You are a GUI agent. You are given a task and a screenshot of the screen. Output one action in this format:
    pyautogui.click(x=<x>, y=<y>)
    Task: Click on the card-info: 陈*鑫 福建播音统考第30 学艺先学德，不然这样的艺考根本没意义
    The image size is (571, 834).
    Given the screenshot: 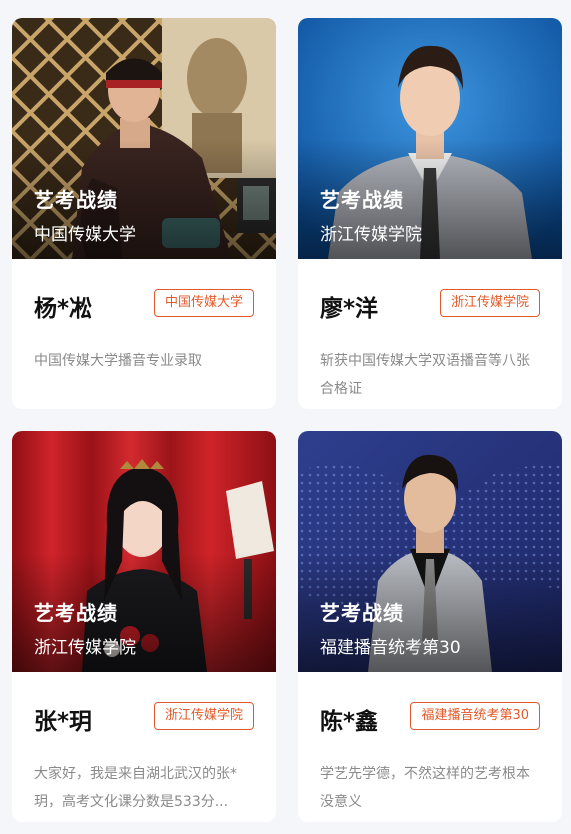 What is the action you would take?
    pyautogui.click(x=430, y=747)
    